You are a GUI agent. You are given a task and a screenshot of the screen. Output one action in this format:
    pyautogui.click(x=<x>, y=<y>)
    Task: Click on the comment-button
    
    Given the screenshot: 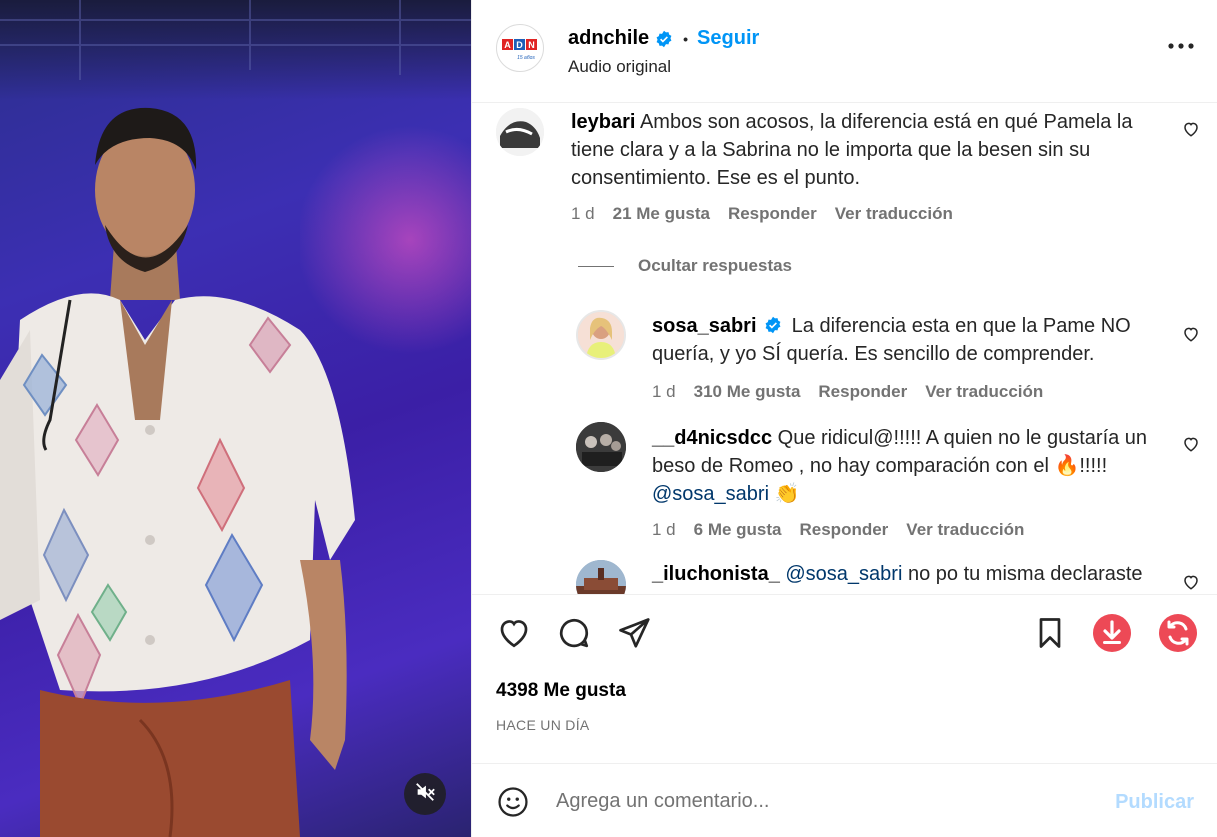 What is the action you would take?
    pyautogui.click(x=574, y=635)
    